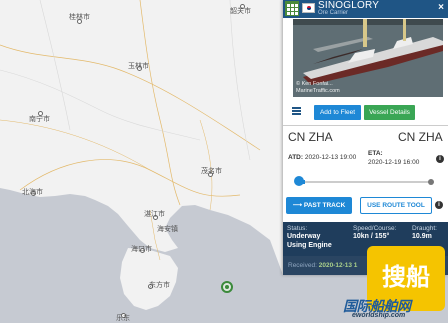 This screenshot has width=448, height=323. Describe the element at coordinates (123, 318) in the screenshot. I see `city-label: 乐东` at that location.